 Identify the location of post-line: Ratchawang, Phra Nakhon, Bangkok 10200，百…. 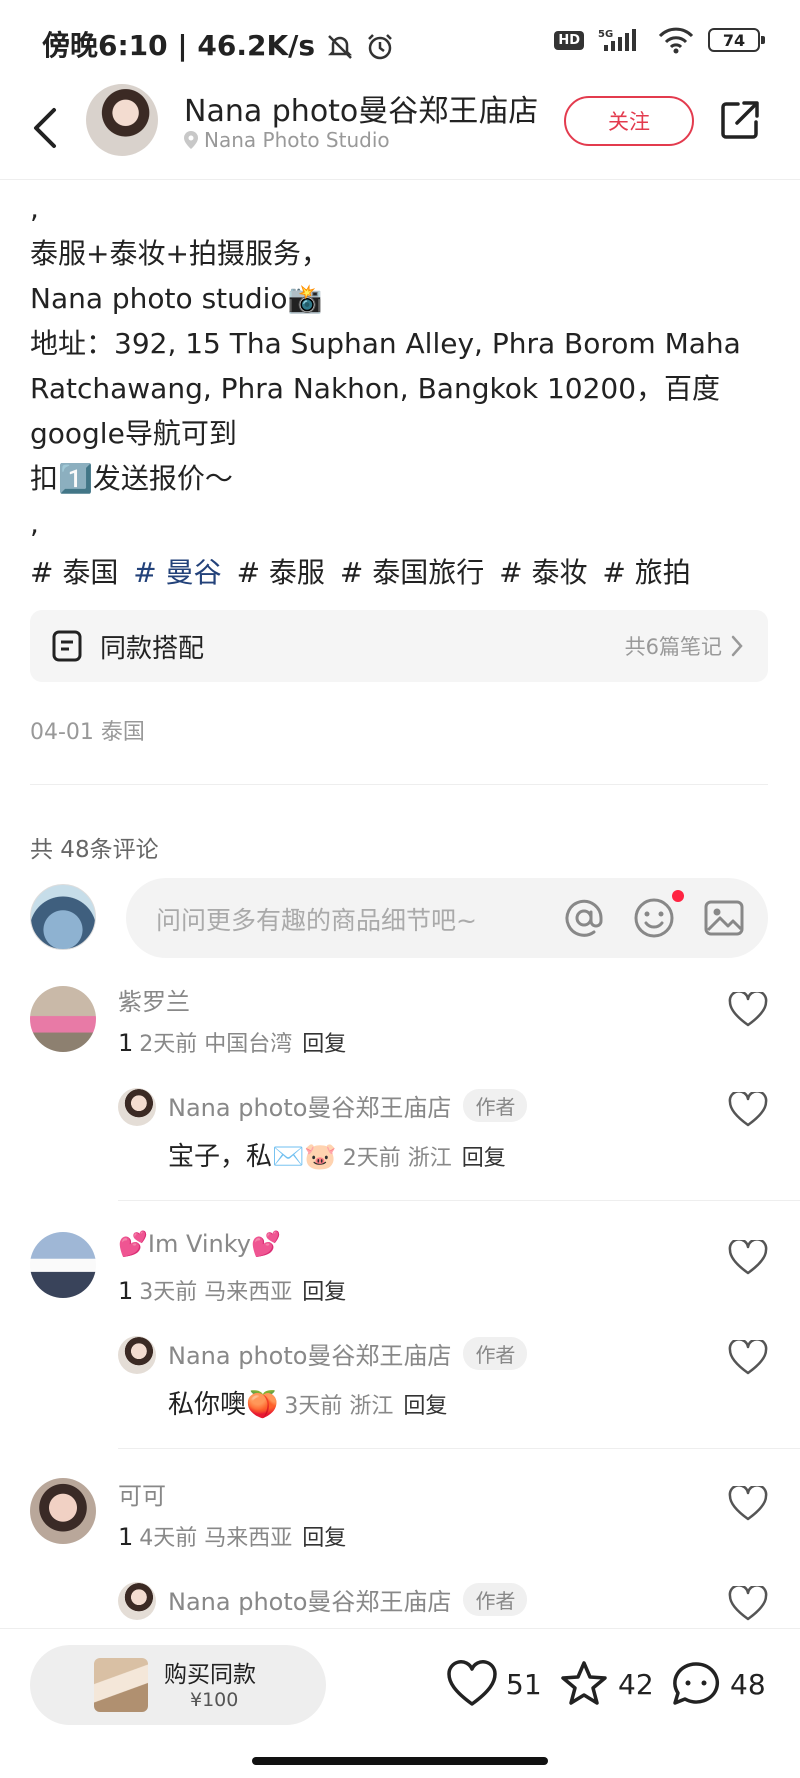
(375, 388).